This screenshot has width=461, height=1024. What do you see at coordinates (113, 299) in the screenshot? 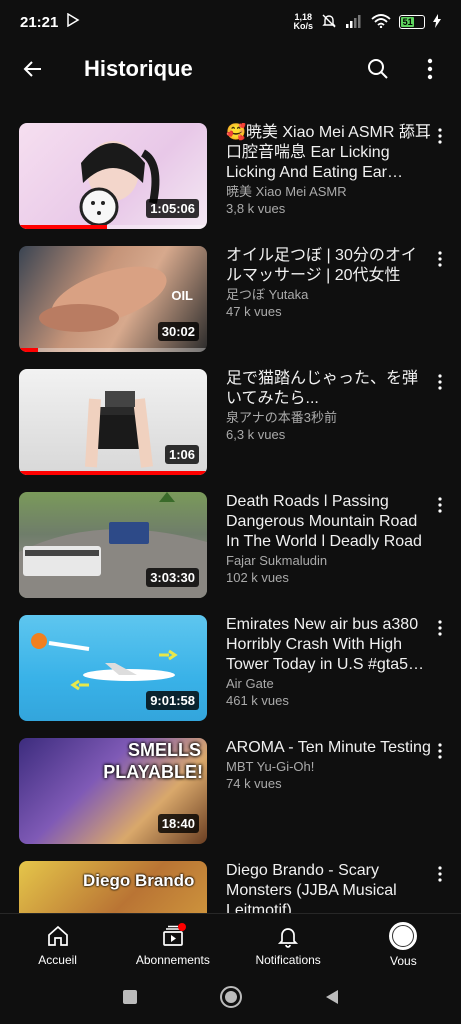
I see `video-thumbnail: OIL 30:02` at bounding box center [113, 299].